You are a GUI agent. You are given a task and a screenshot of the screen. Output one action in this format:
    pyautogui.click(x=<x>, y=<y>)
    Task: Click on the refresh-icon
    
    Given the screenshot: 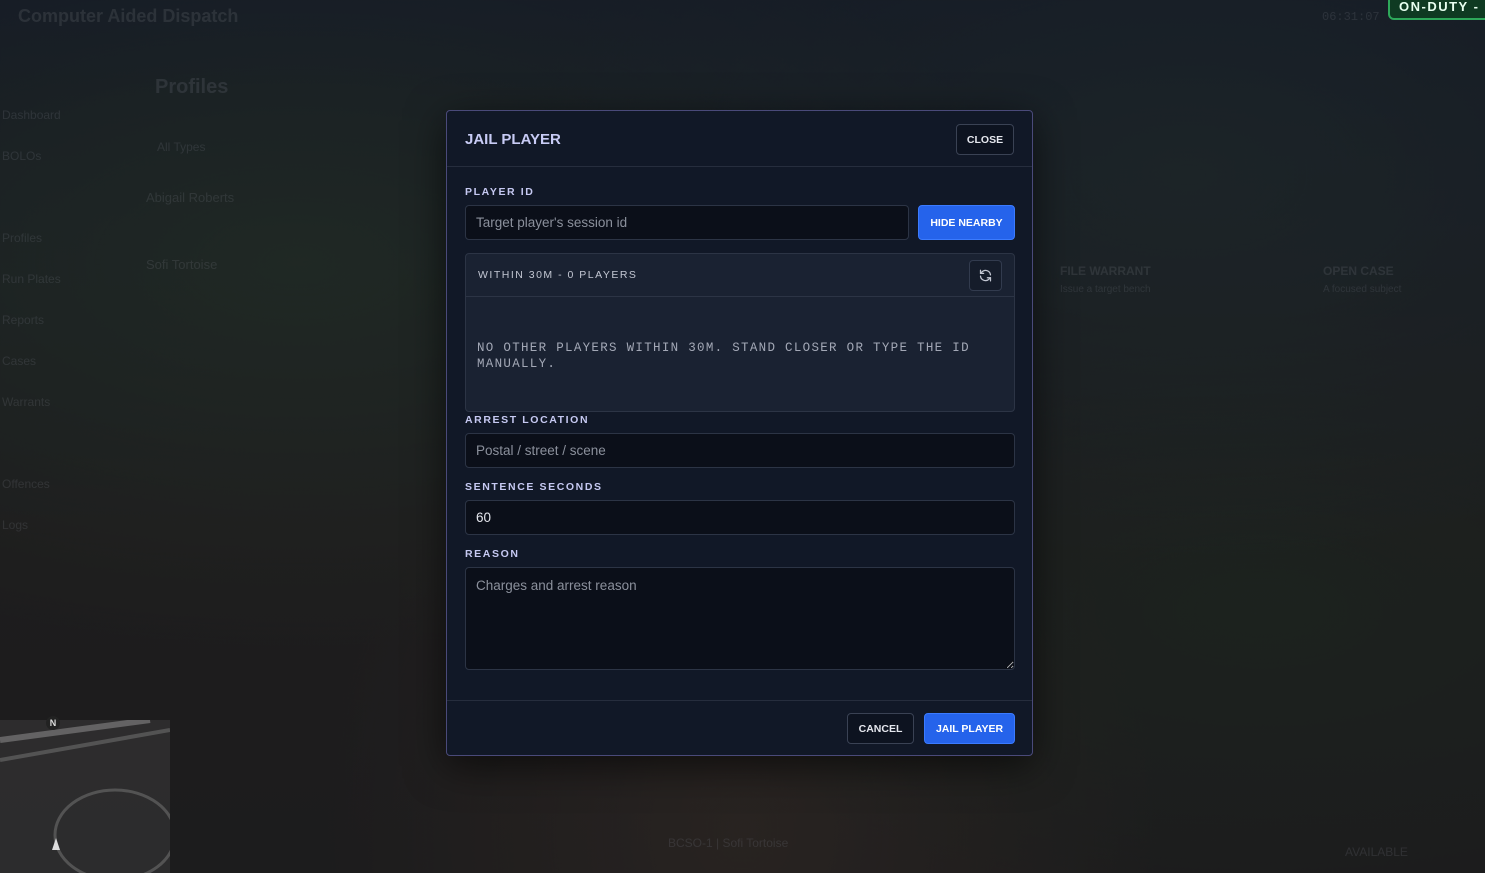 What is the action you would take?
    pyautogui.click(x=985, y=275)
    